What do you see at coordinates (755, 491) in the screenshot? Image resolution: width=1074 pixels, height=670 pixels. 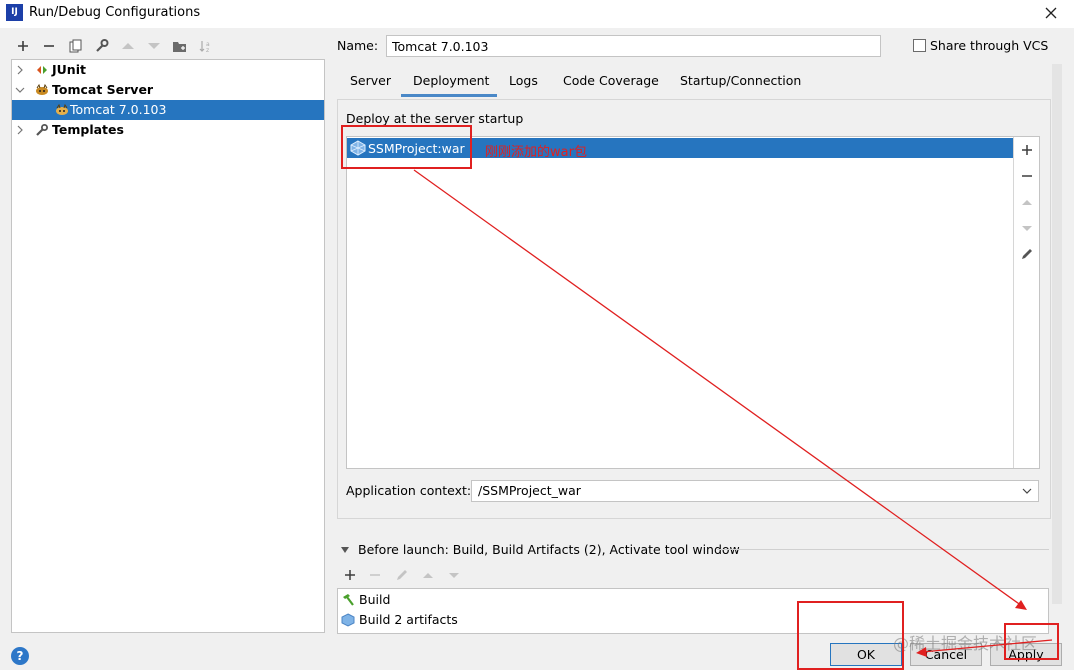 I see `application-context-select: /SSMProject_war` at bounding box center [755, 491].